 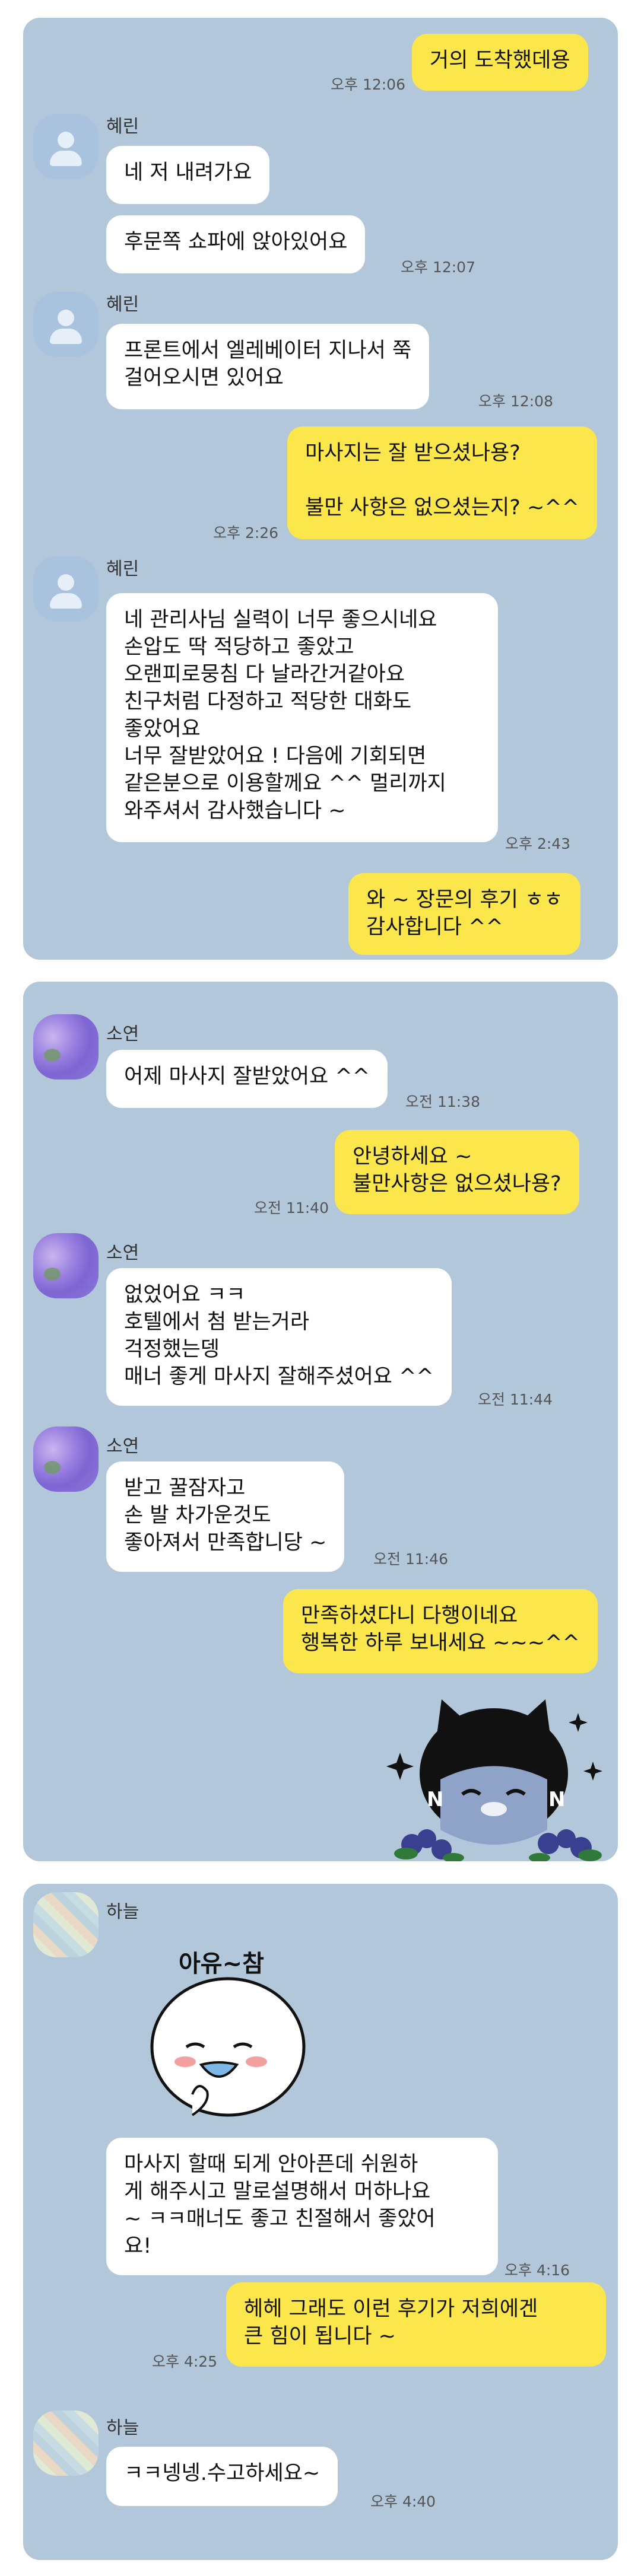 I want to click on message-bubble: 후문쪽 쇼파에 앉아있어요, so click(x=236, y=244).